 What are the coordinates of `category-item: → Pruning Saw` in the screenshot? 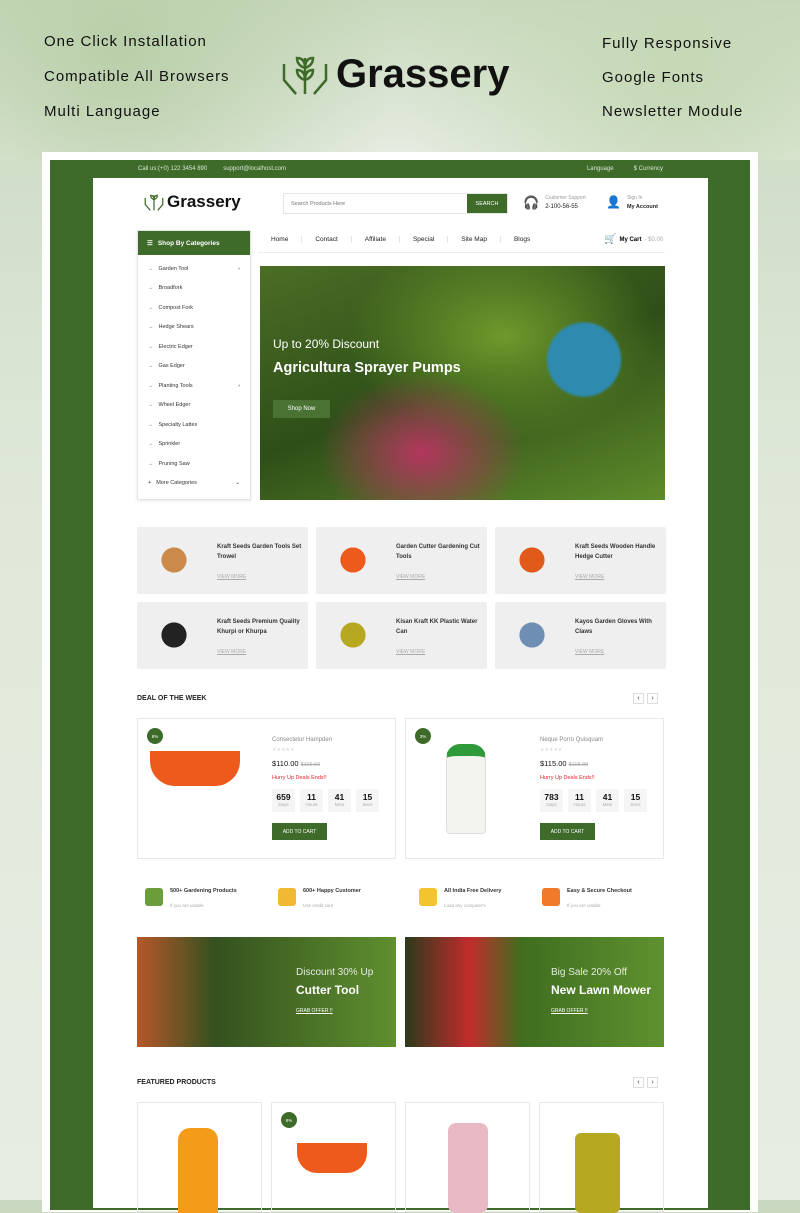 It's located at (194, 464).